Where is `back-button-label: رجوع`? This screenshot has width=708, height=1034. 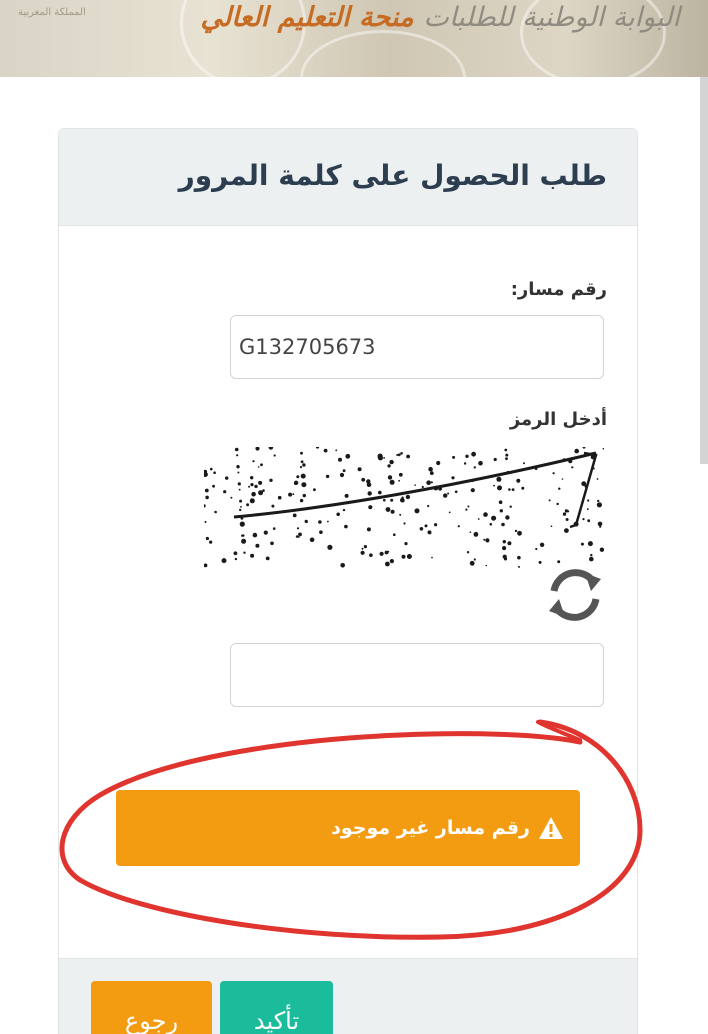 back-button-label: رجوع is located at coordinates (151, 1020).